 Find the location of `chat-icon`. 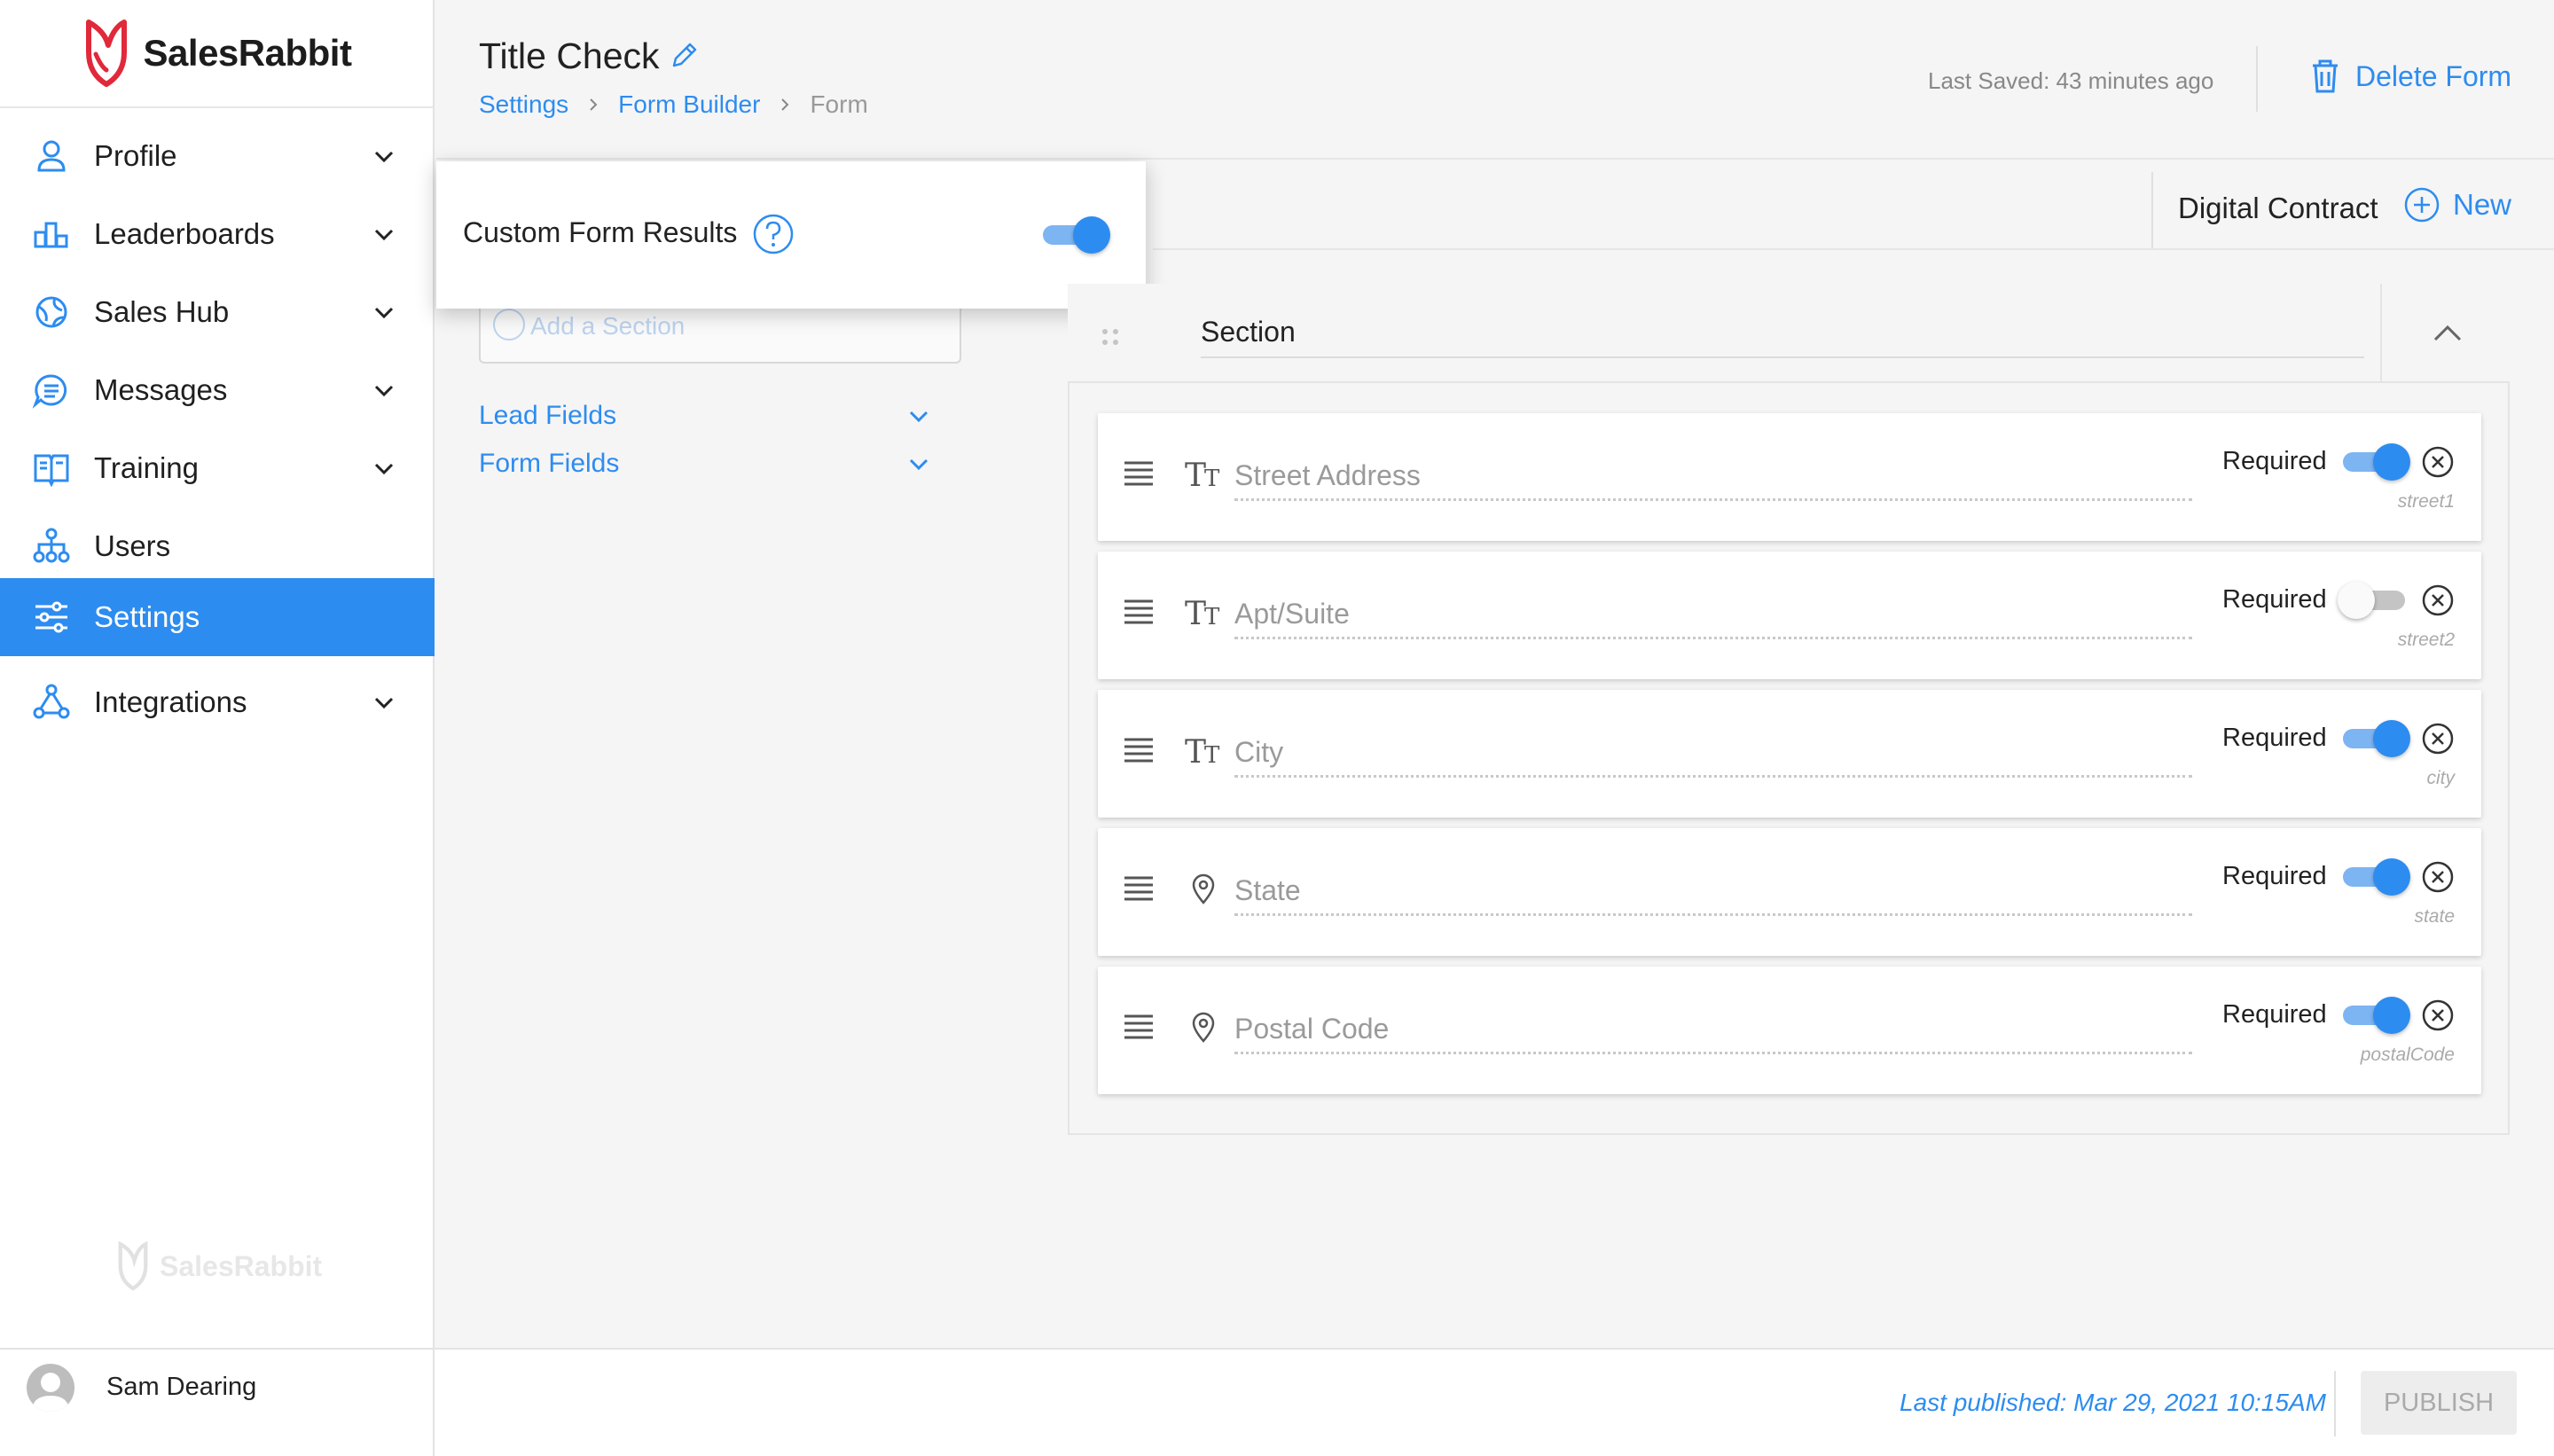

chat-icon is located at coordinates (49, 391).